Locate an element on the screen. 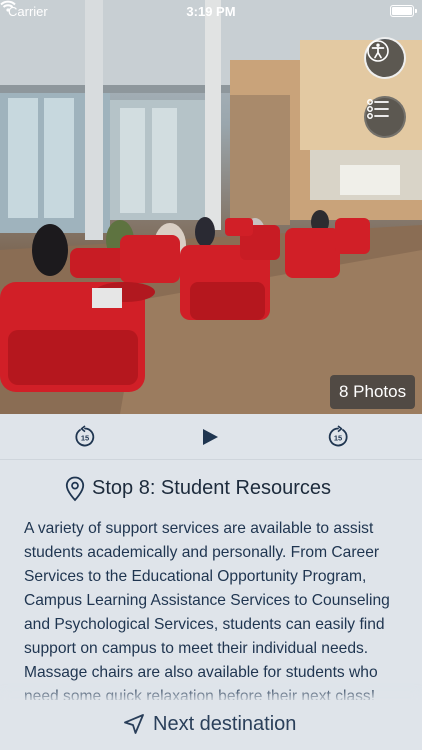 This screenshot has height=750, width=422. accessibility-icon is located at coordinates (378, 51).